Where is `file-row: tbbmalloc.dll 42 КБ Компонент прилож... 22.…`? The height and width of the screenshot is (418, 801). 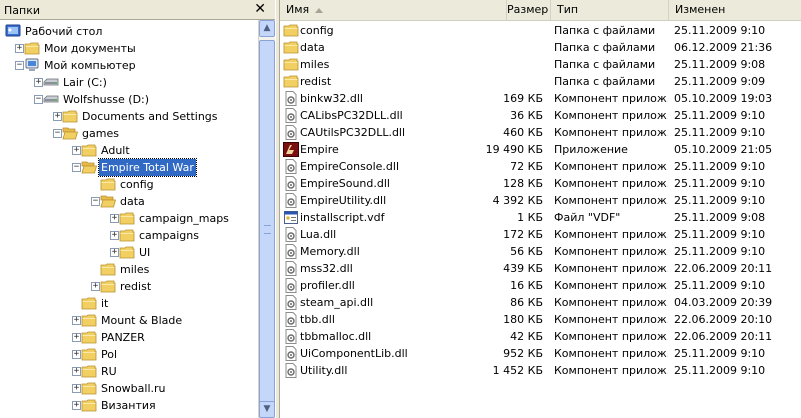
file-row: tbbmalloc.dll 42 КБ Компонент прилож... 22.… is located at coordinates (540, 336).